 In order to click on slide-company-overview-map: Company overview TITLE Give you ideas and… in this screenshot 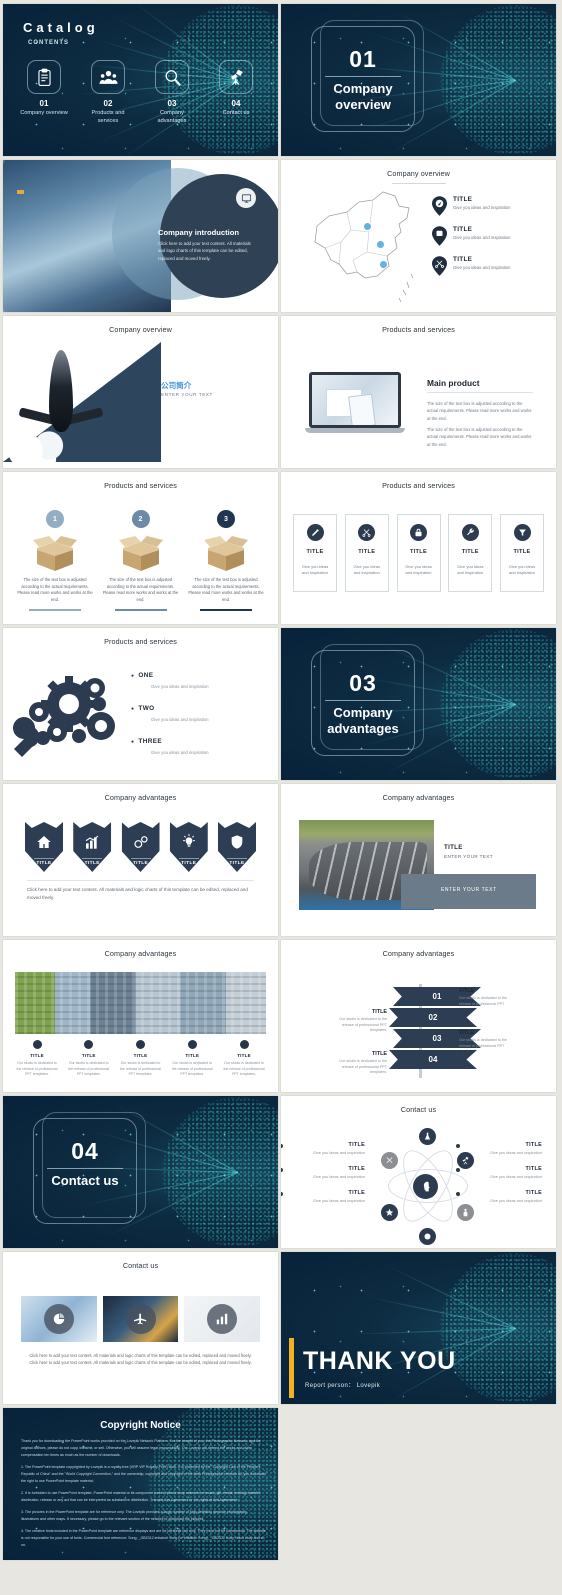, I will do `click(418, 236)`.